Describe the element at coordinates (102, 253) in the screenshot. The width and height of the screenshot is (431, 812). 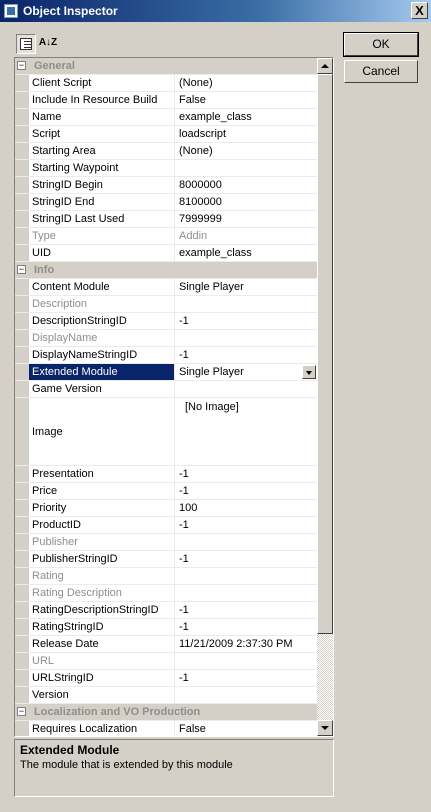
I see `property-name: UID` at that location.